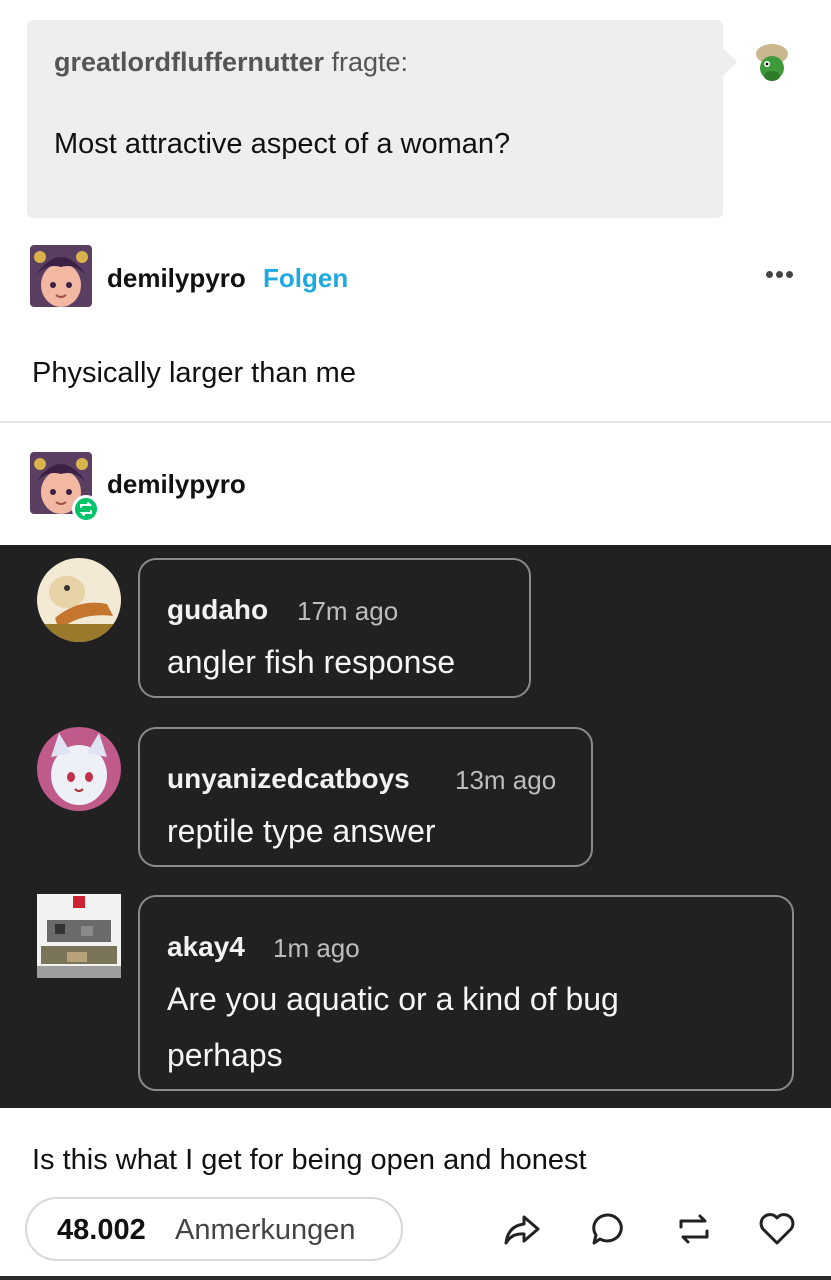 This screenshot has width=831, height=1280. I want to click on comment-text: reptile type answer, so click(301, 831).